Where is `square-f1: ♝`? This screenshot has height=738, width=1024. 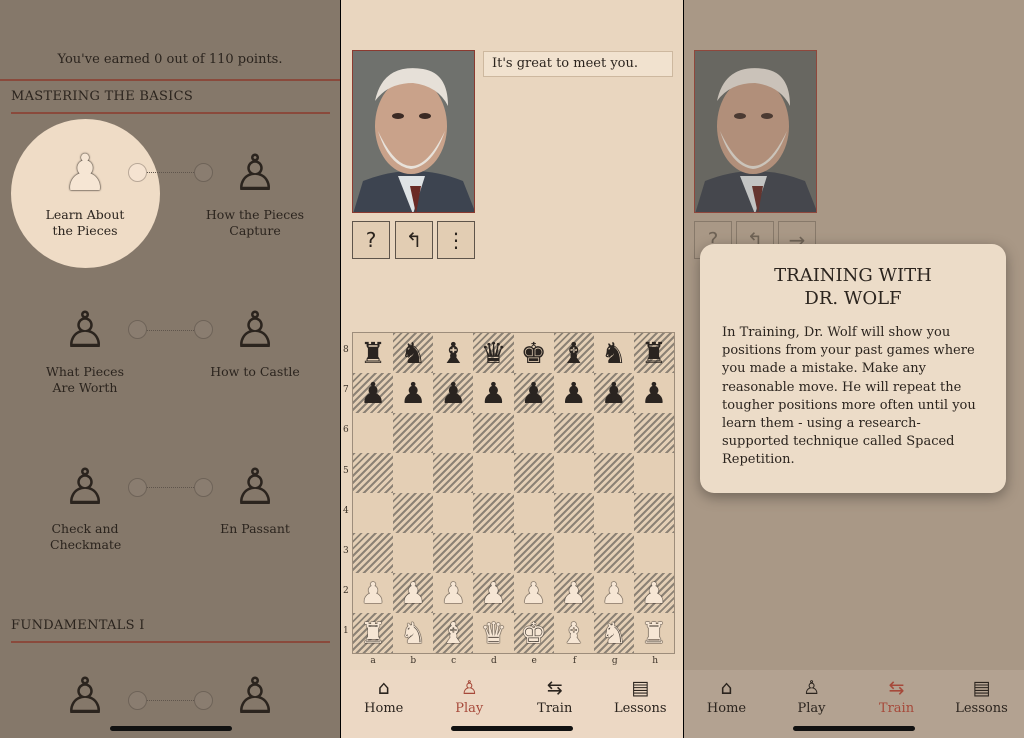
square-f1: ♝ is located at coordinates (573, 633).